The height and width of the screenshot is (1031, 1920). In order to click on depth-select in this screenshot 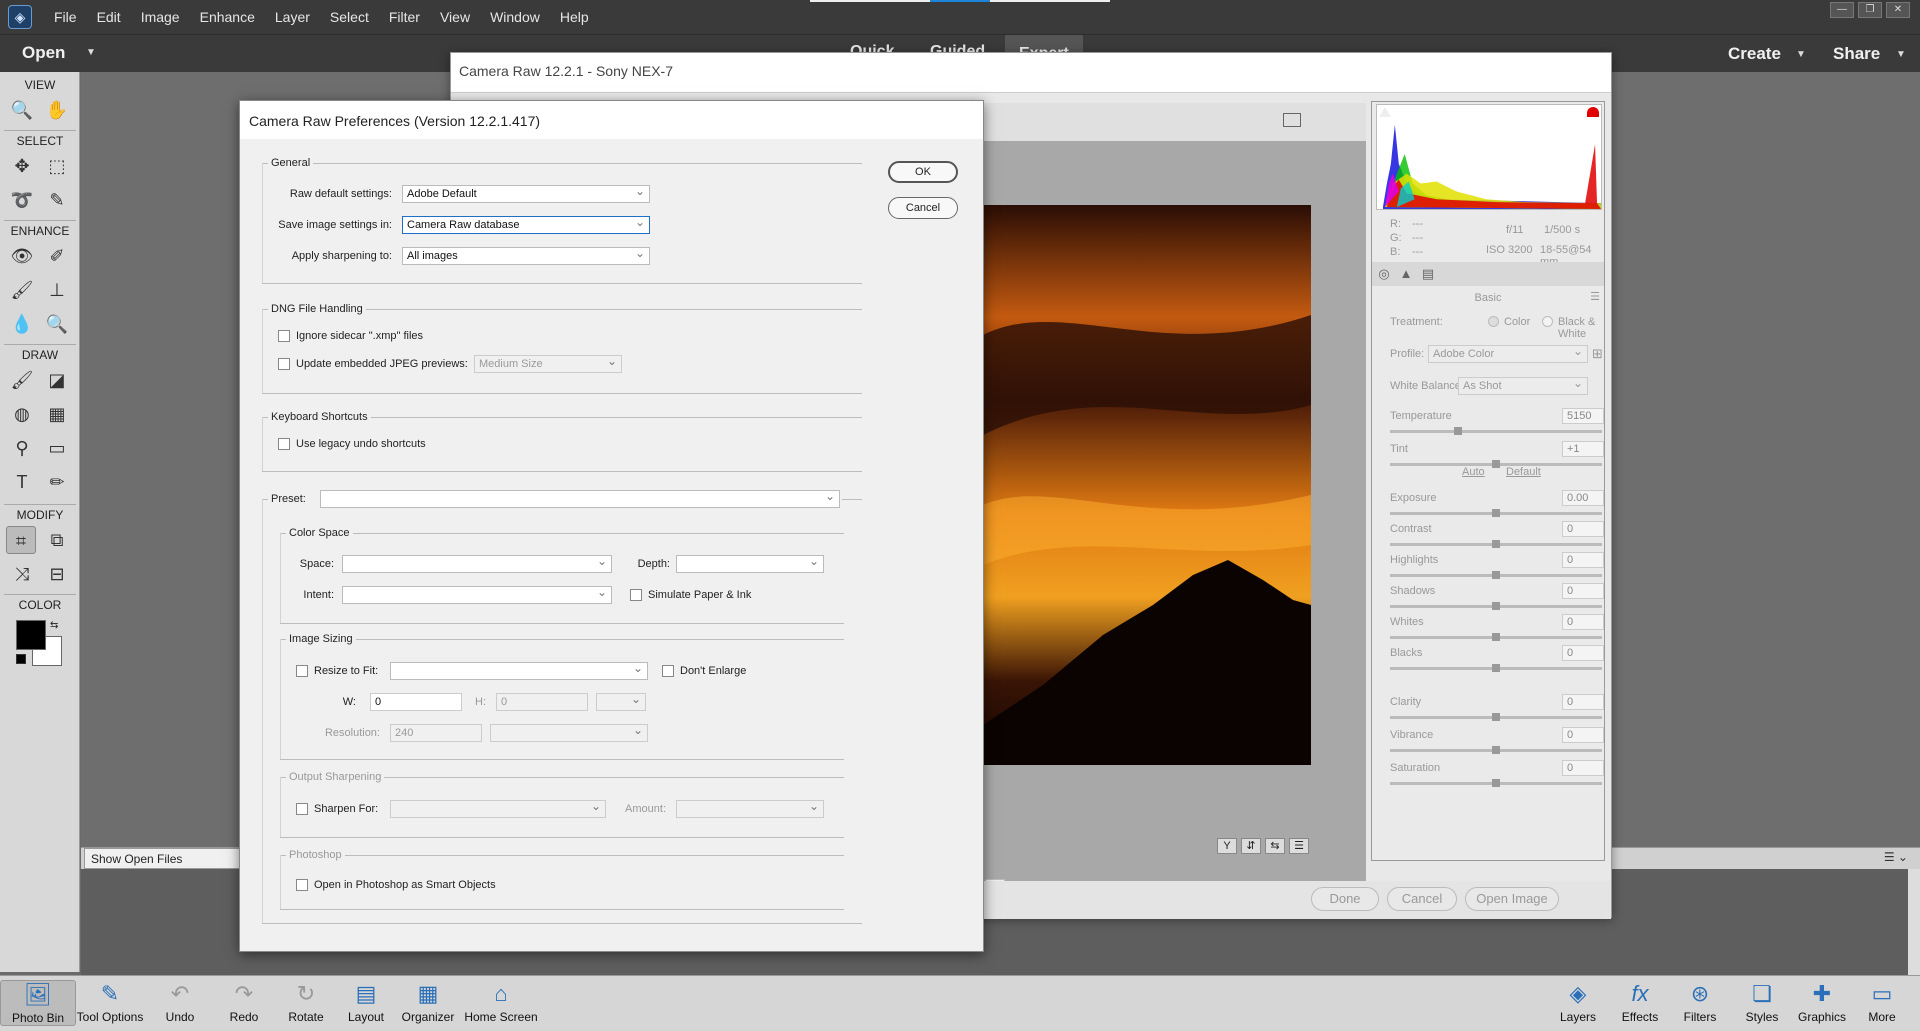, I will do `click(750, 563)`.